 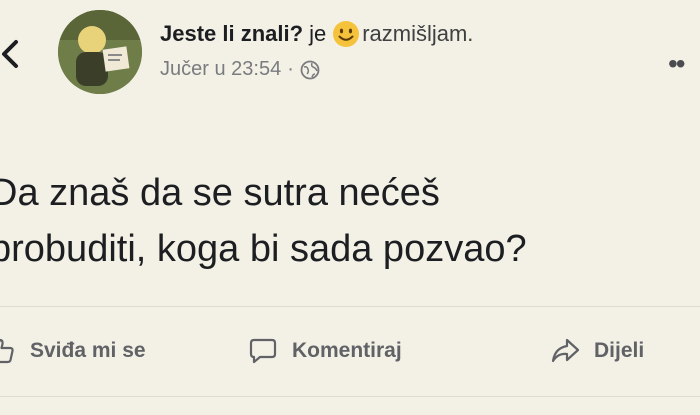 What do you see at coordinates (418, 33) in the screenshot?
I see `activity-text: razmišljam.` at bounding box center [418, 33].